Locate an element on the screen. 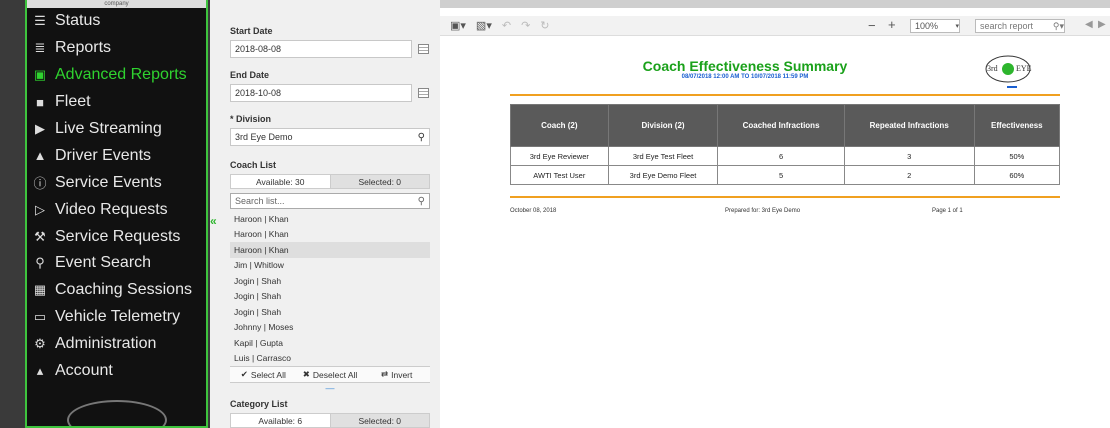  start-date-input: 2018-08-08 is located at coordinates (321, 49).